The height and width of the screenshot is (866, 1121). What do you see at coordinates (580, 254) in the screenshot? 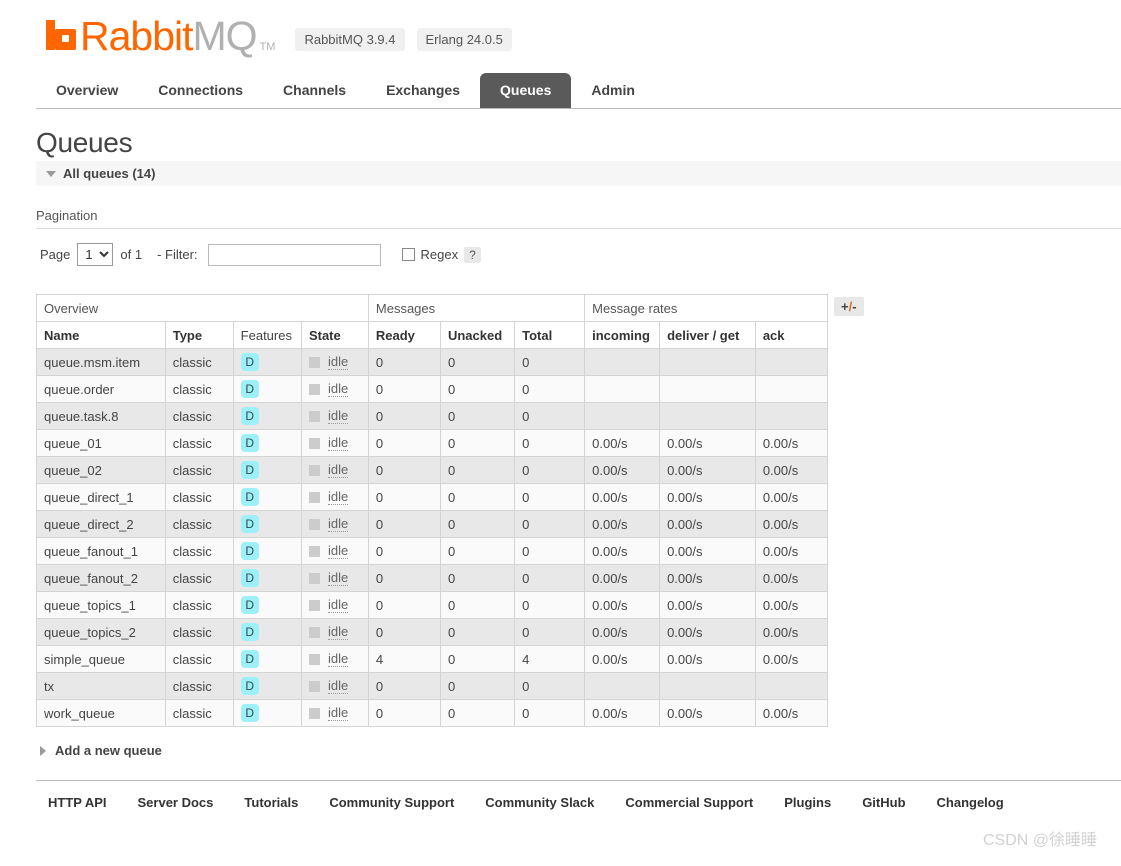
I see `pagination-controls: Page 1 of 1 - Filter: Regex ?` at bounding box center [580, 254].